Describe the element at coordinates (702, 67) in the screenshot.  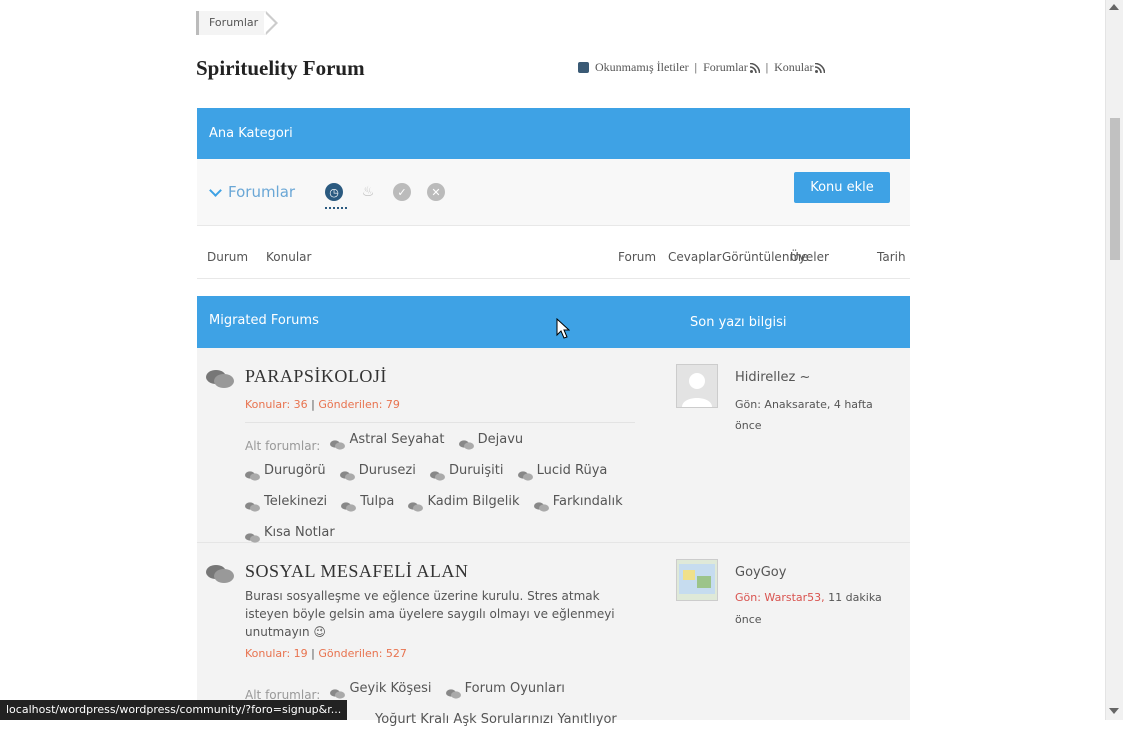
I see `top-links: Okunmamış İletiler | Forumlar | Konular` at that location.